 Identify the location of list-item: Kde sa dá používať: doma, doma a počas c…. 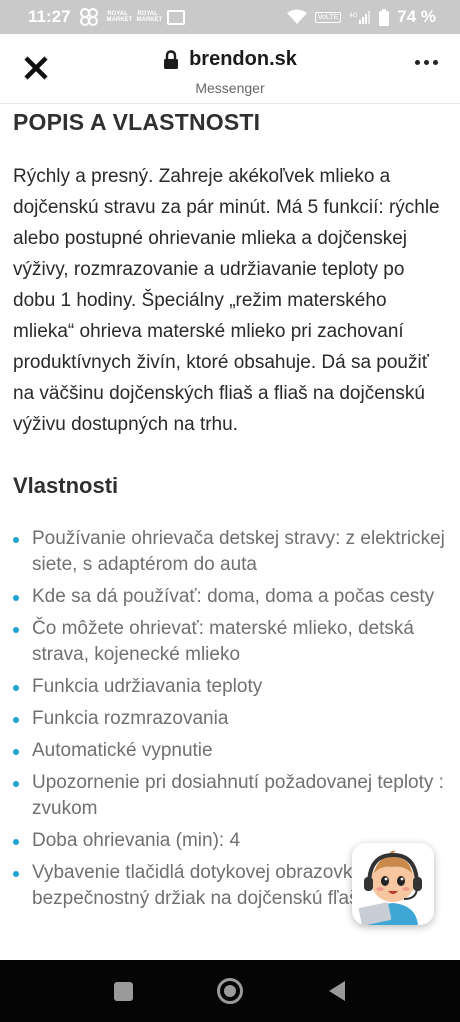
(233, 597).